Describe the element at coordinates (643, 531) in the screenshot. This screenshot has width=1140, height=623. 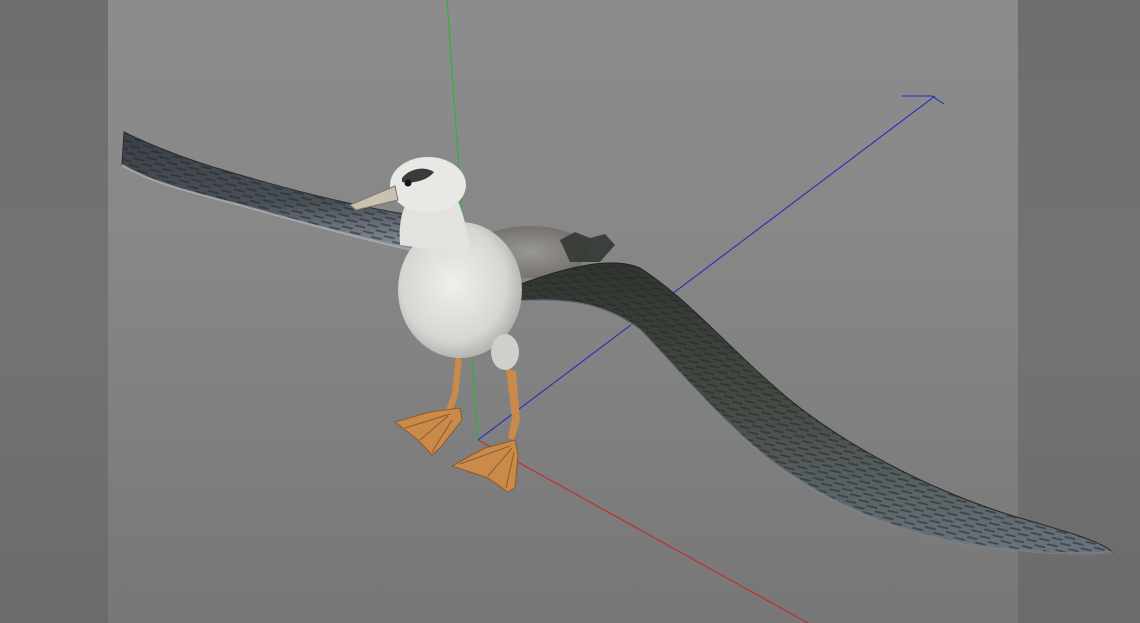
I see `x-axis-line` at that location.